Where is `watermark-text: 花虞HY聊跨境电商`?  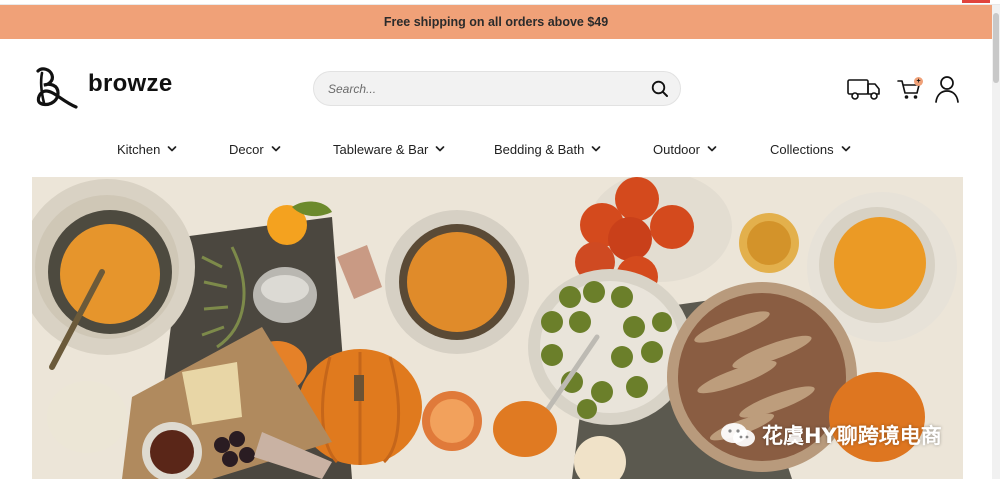
watermark-text: 花虞HY聊跨境电商 is located at coordinates (852, 436).